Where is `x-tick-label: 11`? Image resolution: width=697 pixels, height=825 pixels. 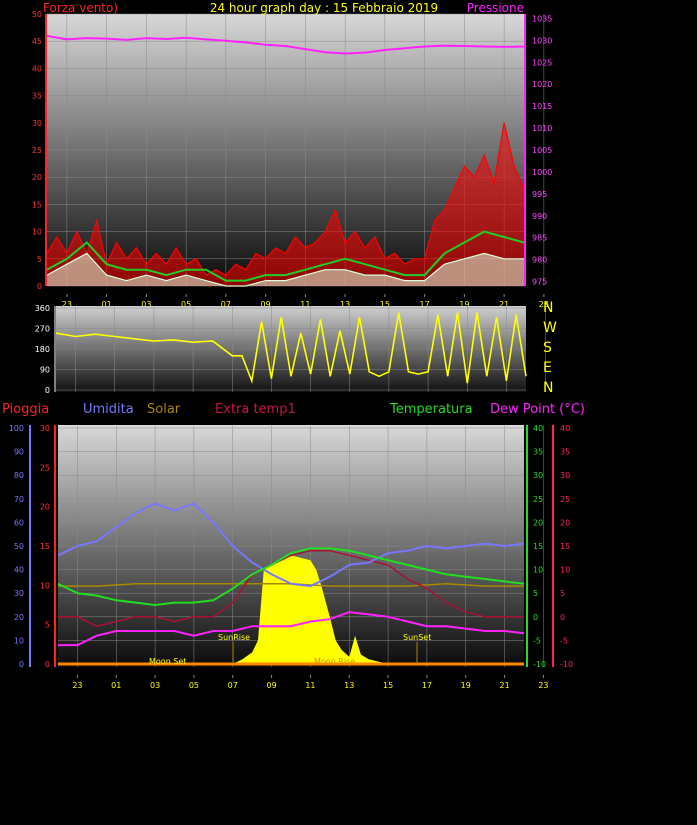
x-tick-label: 11 is located at coordinates (310, 685).